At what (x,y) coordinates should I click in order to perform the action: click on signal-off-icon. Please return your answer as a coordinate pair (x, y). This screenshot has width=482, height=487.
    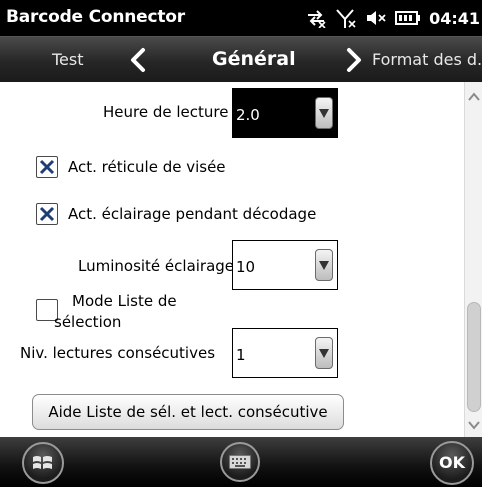
    Looking at the image, I should click on (346, 18).